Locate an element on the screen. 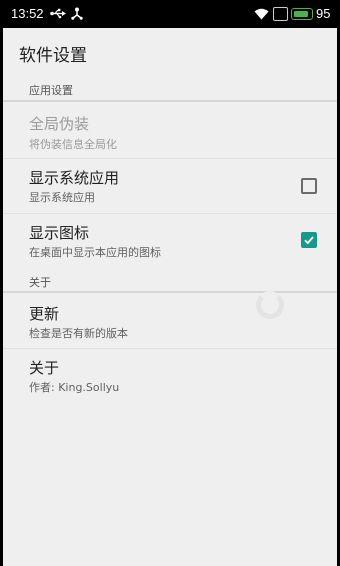 This screenshot has height=566, width=340. pref-title: 显示图标 is located at coordinates (59, 233).